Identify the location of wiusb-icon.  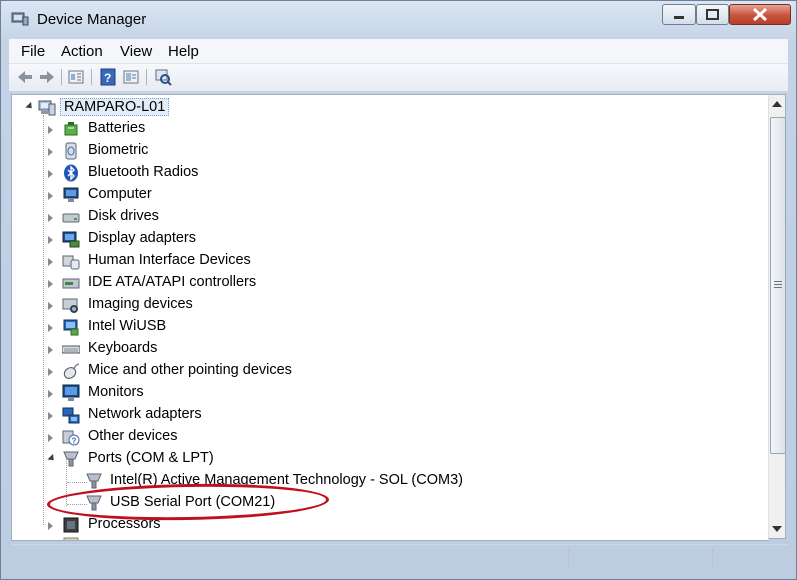
(71, 327).